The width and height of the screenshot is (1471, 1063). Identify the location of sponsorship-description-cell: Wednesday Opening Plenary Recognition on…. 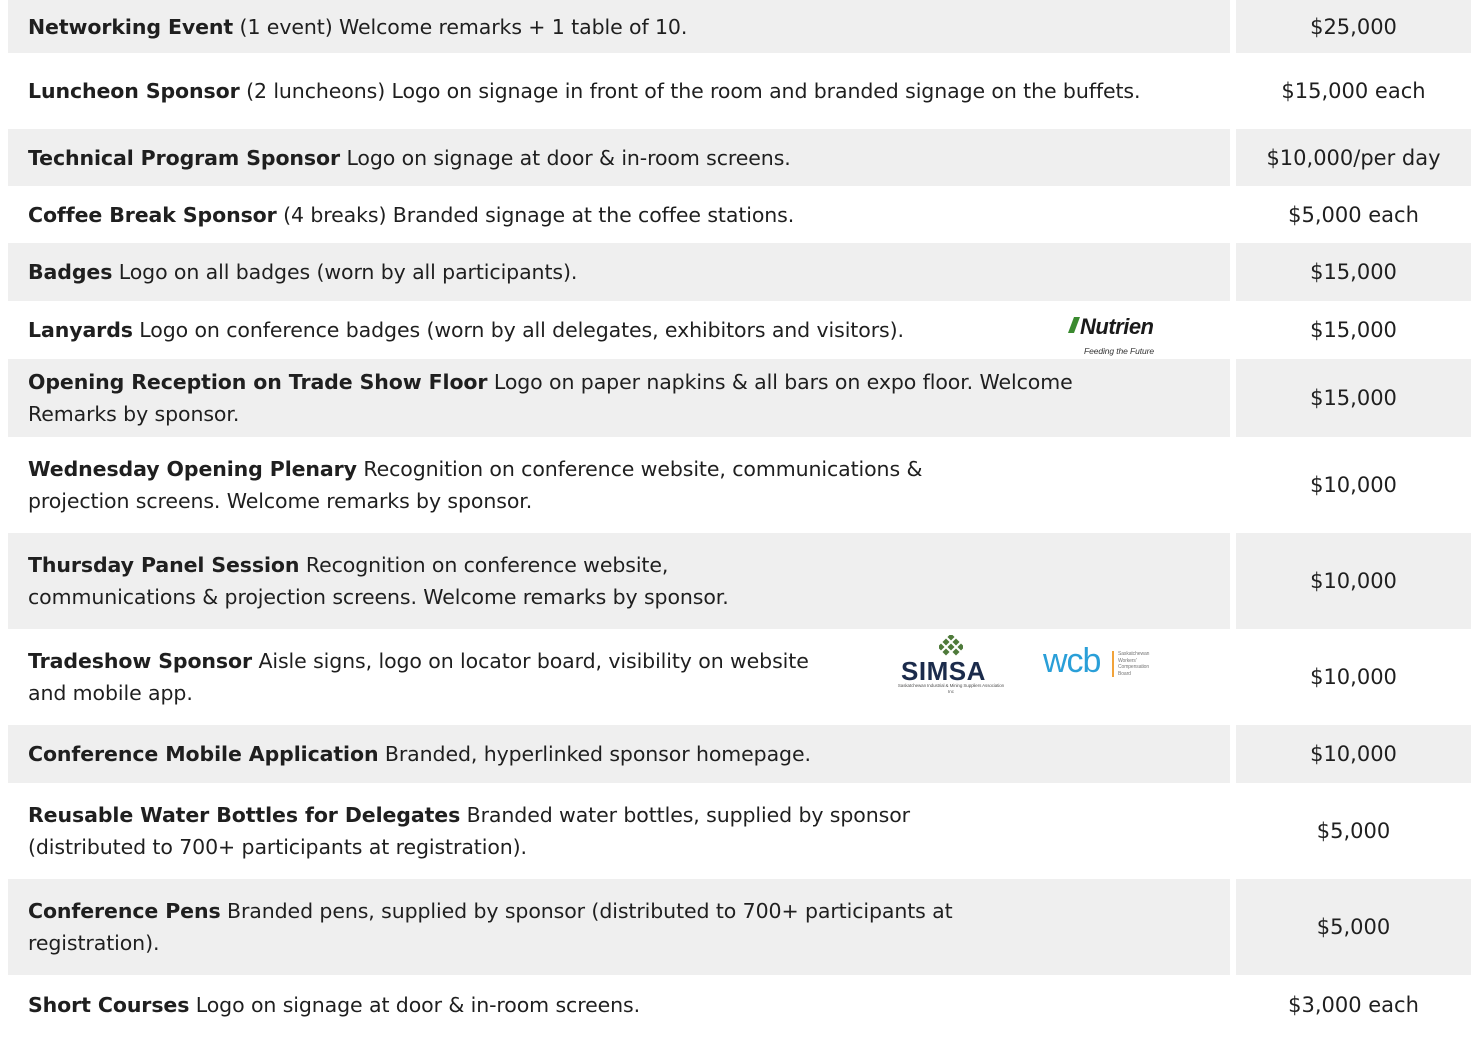
(619, 485).